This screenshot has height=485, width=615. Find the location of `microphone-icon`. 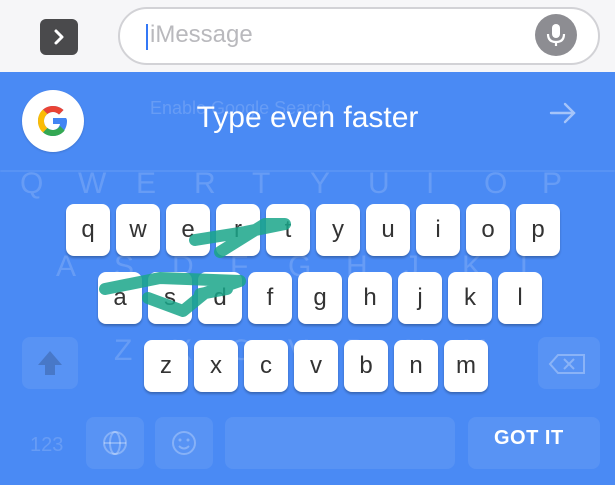

microphone-icon is located at coordinates (556, 35).